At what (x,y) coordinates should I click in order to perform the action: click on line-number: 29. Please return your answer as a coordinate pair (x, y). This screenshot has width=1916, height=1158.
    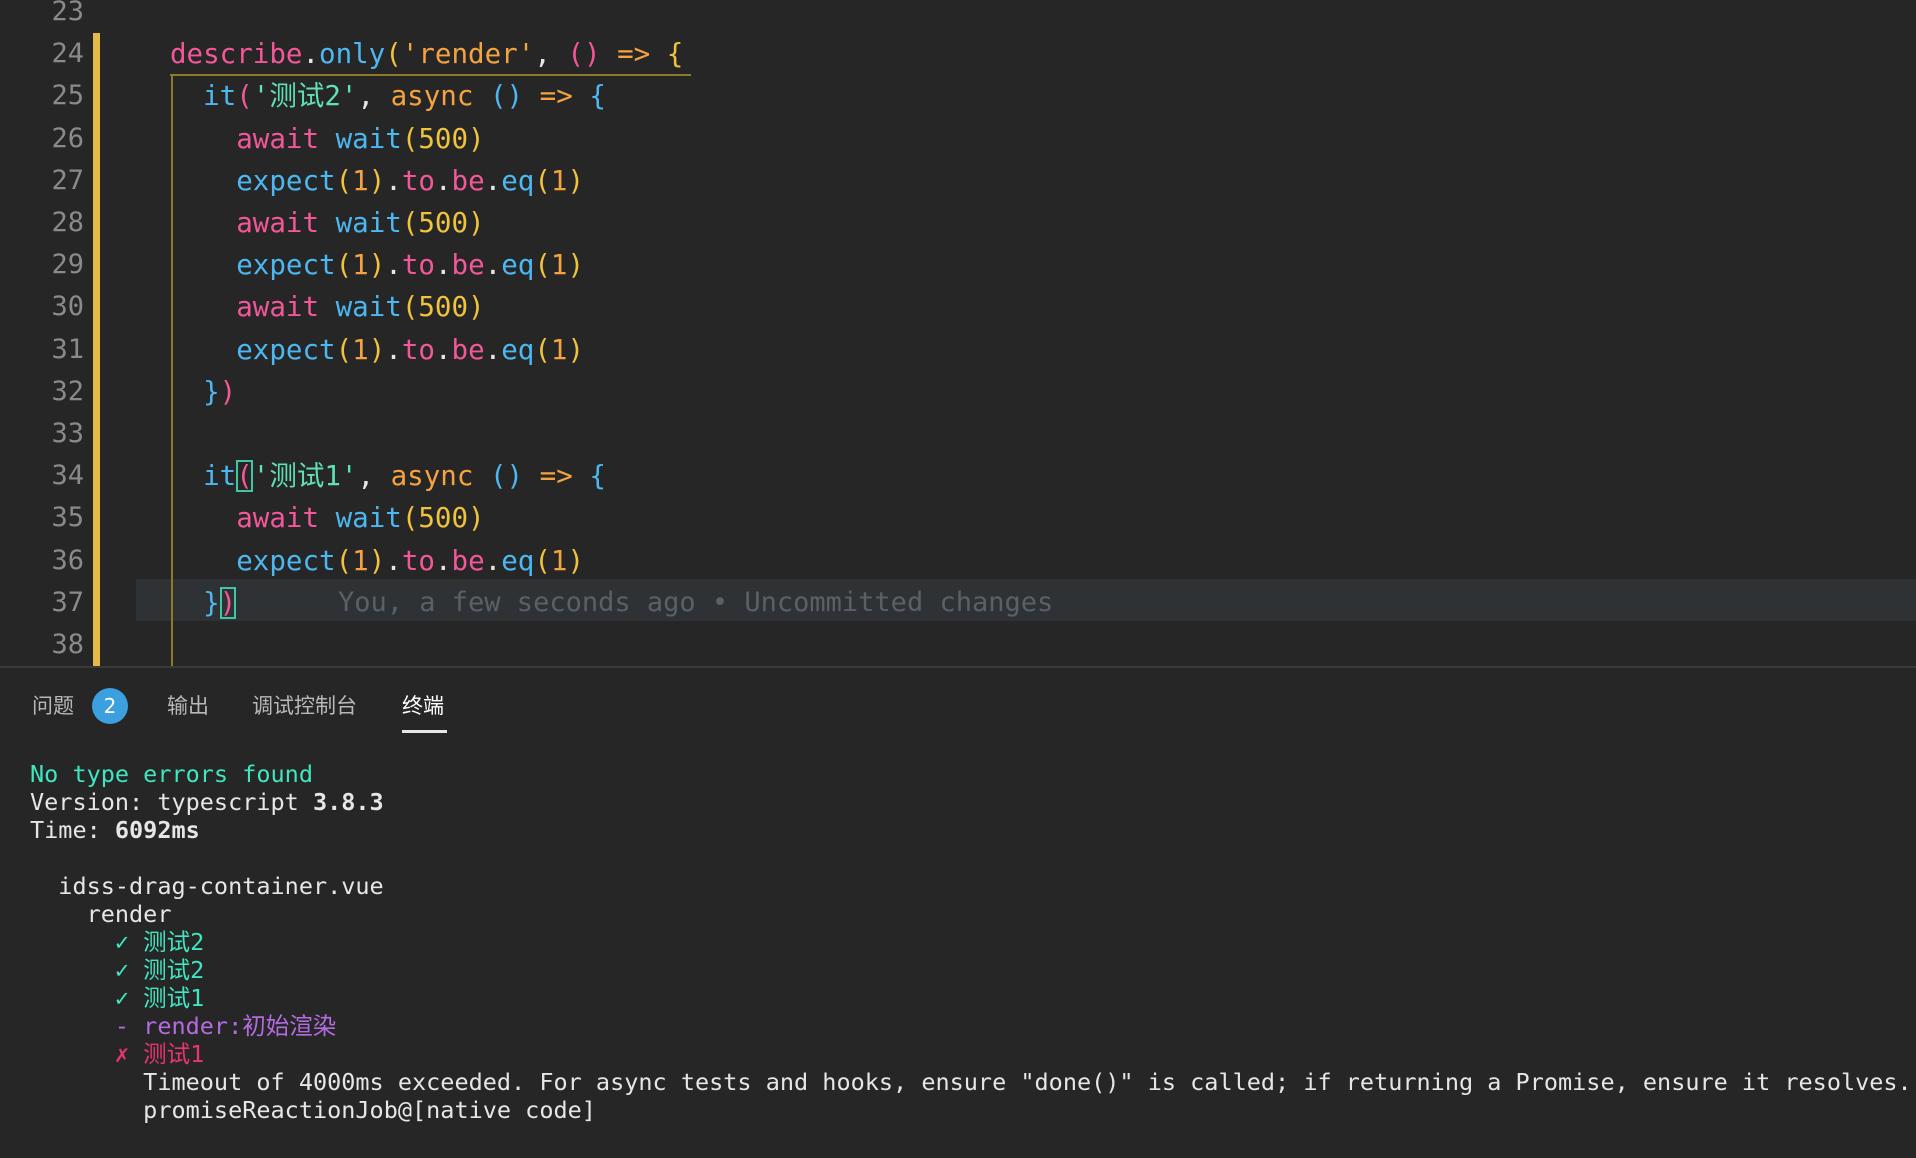
    Looking at the image, I should click on (67, 265).